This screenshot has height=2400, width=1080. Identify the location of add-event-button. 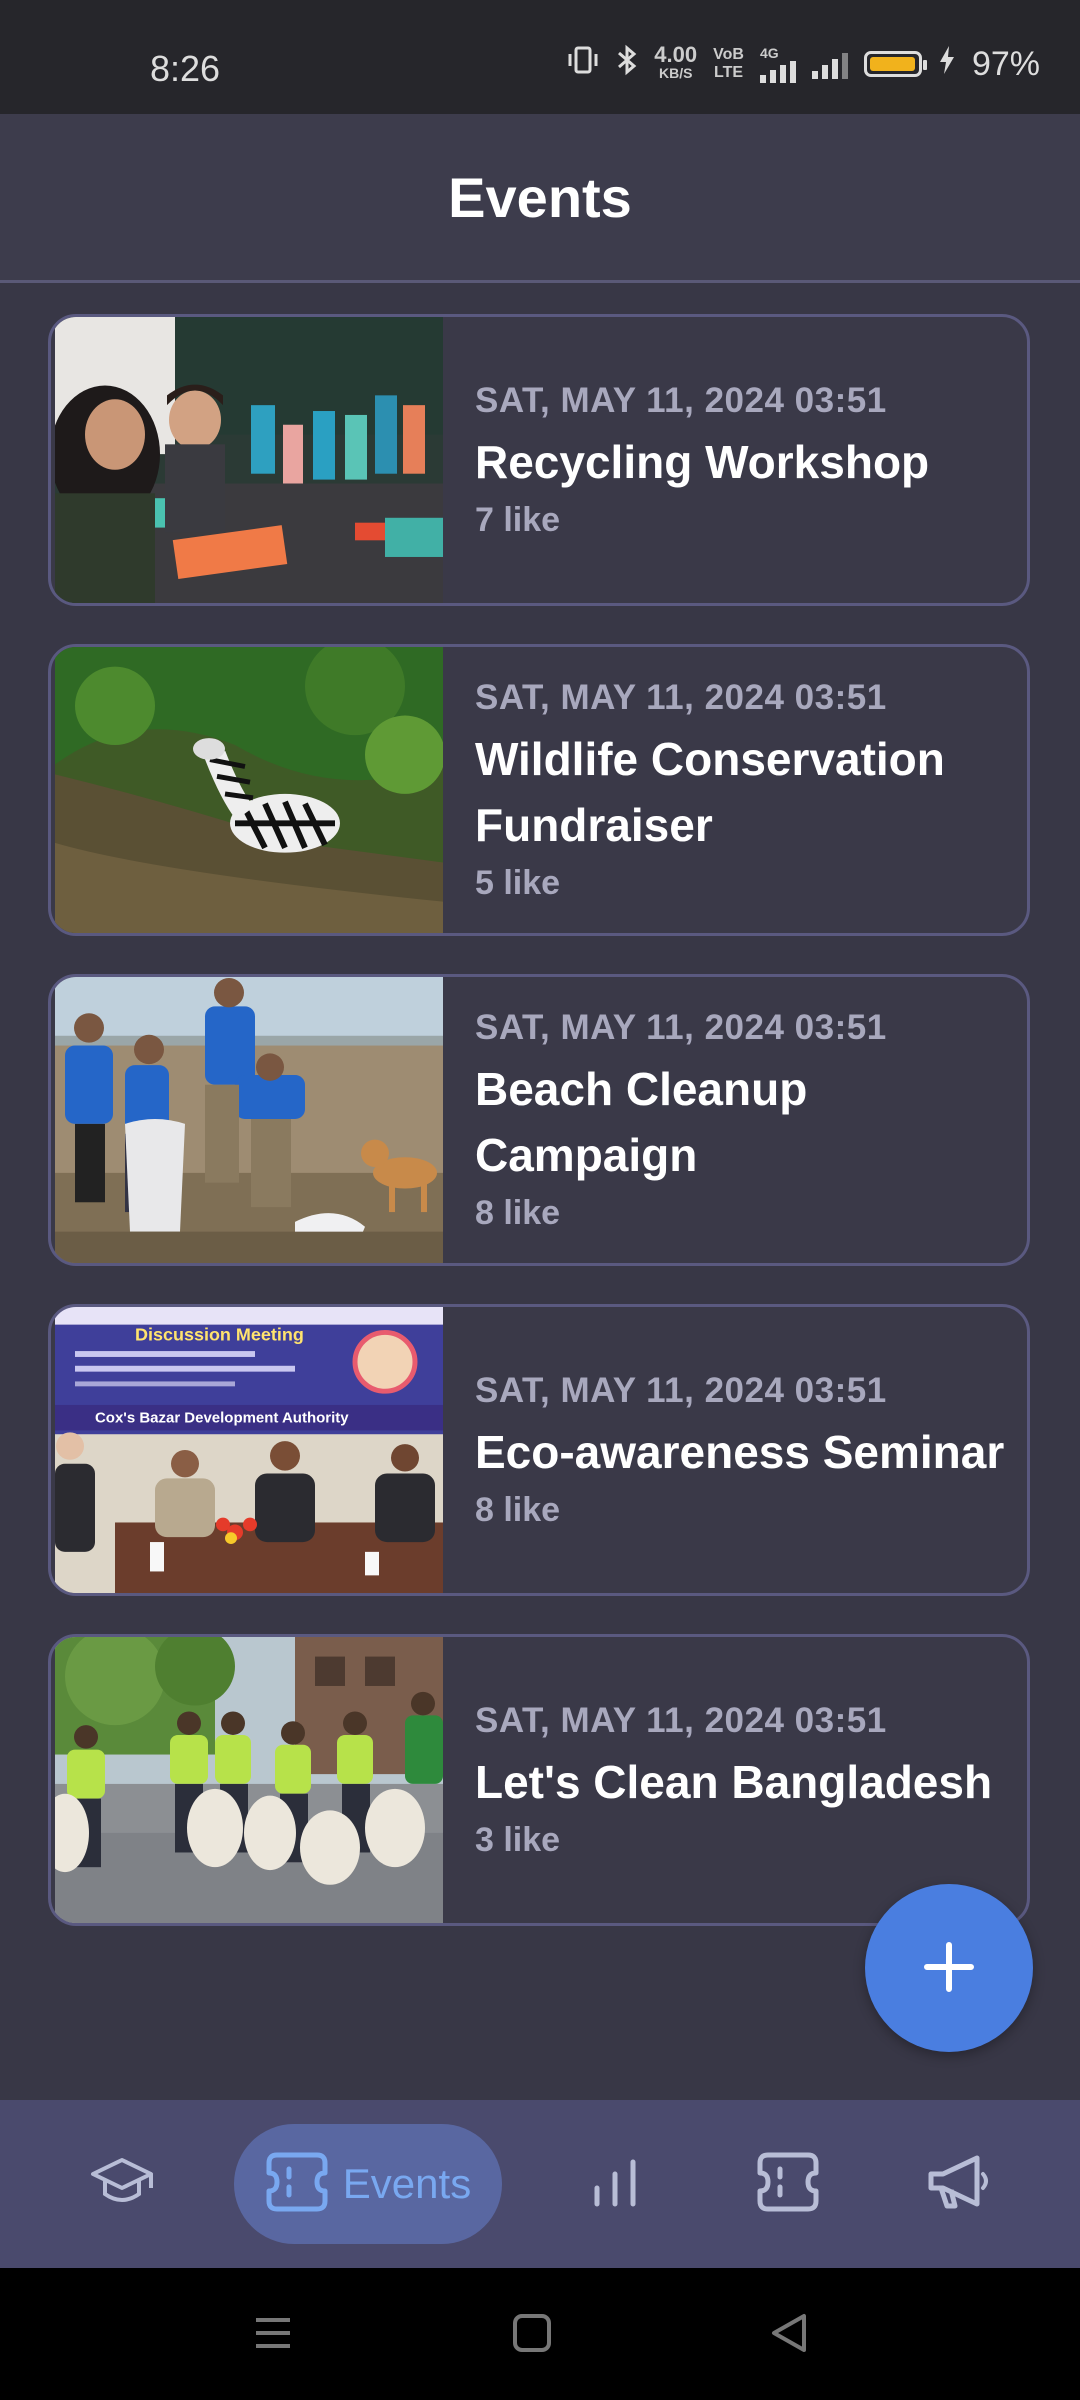
(949, 1968).